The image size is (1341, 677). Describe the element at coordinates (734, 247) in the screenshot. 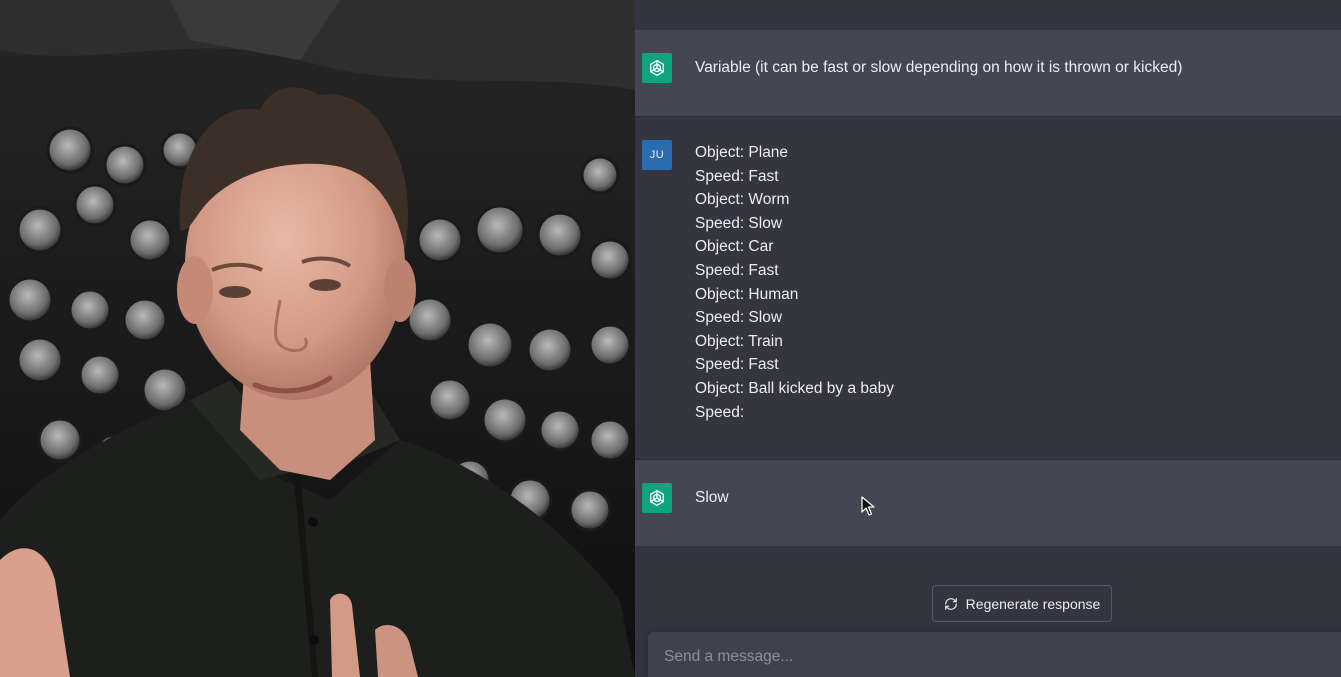

I see `message-line: Object: Car` at that location.